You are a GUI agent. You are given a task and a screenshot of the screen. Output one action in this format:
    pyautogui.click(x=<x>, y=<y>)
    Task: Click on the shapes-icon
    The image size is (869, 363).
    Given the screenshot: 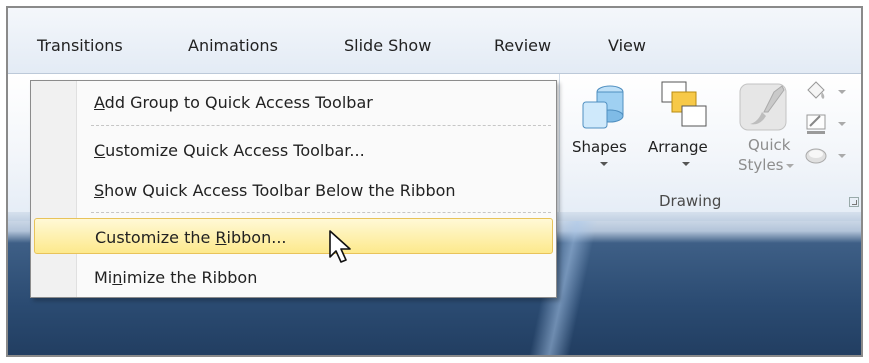 What is the action you would take?
    pyautogui.click(x=603, y=107)
    